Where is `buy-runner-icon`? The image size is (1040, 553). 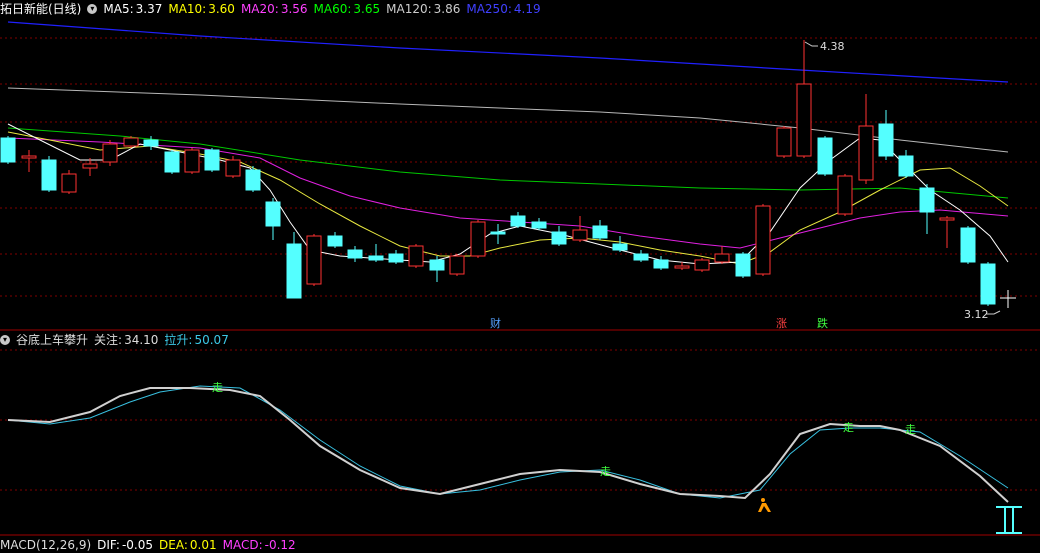
buy-runner-icon is located at coordinates (764, 505).